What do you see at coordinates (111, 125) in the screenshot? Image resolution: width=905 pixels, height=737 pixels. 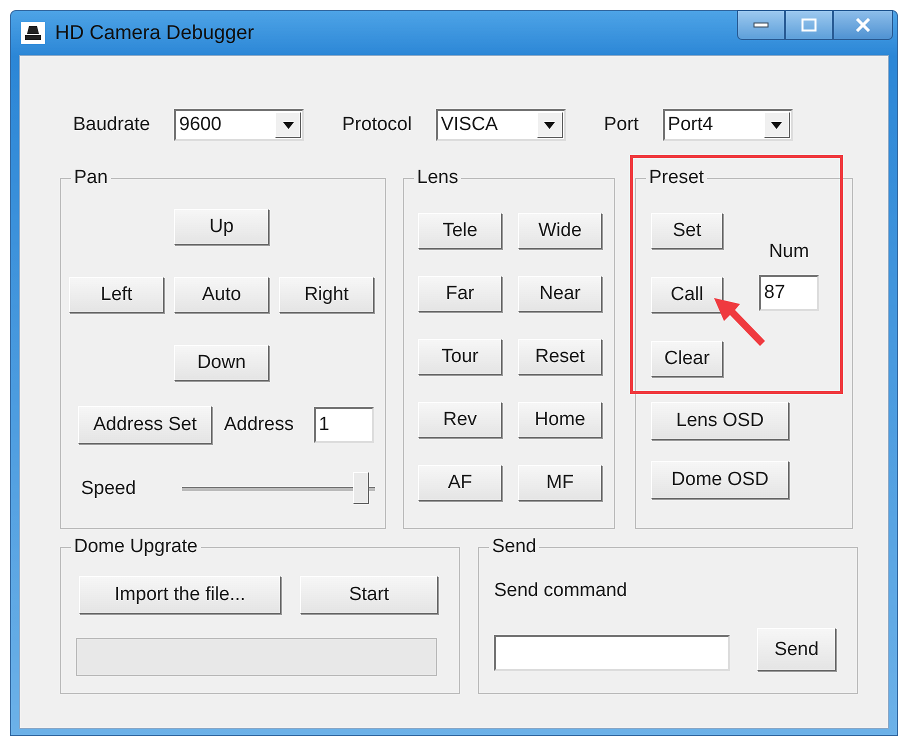 I see `field-label: Baudrate` at bounding box center [111, 125].